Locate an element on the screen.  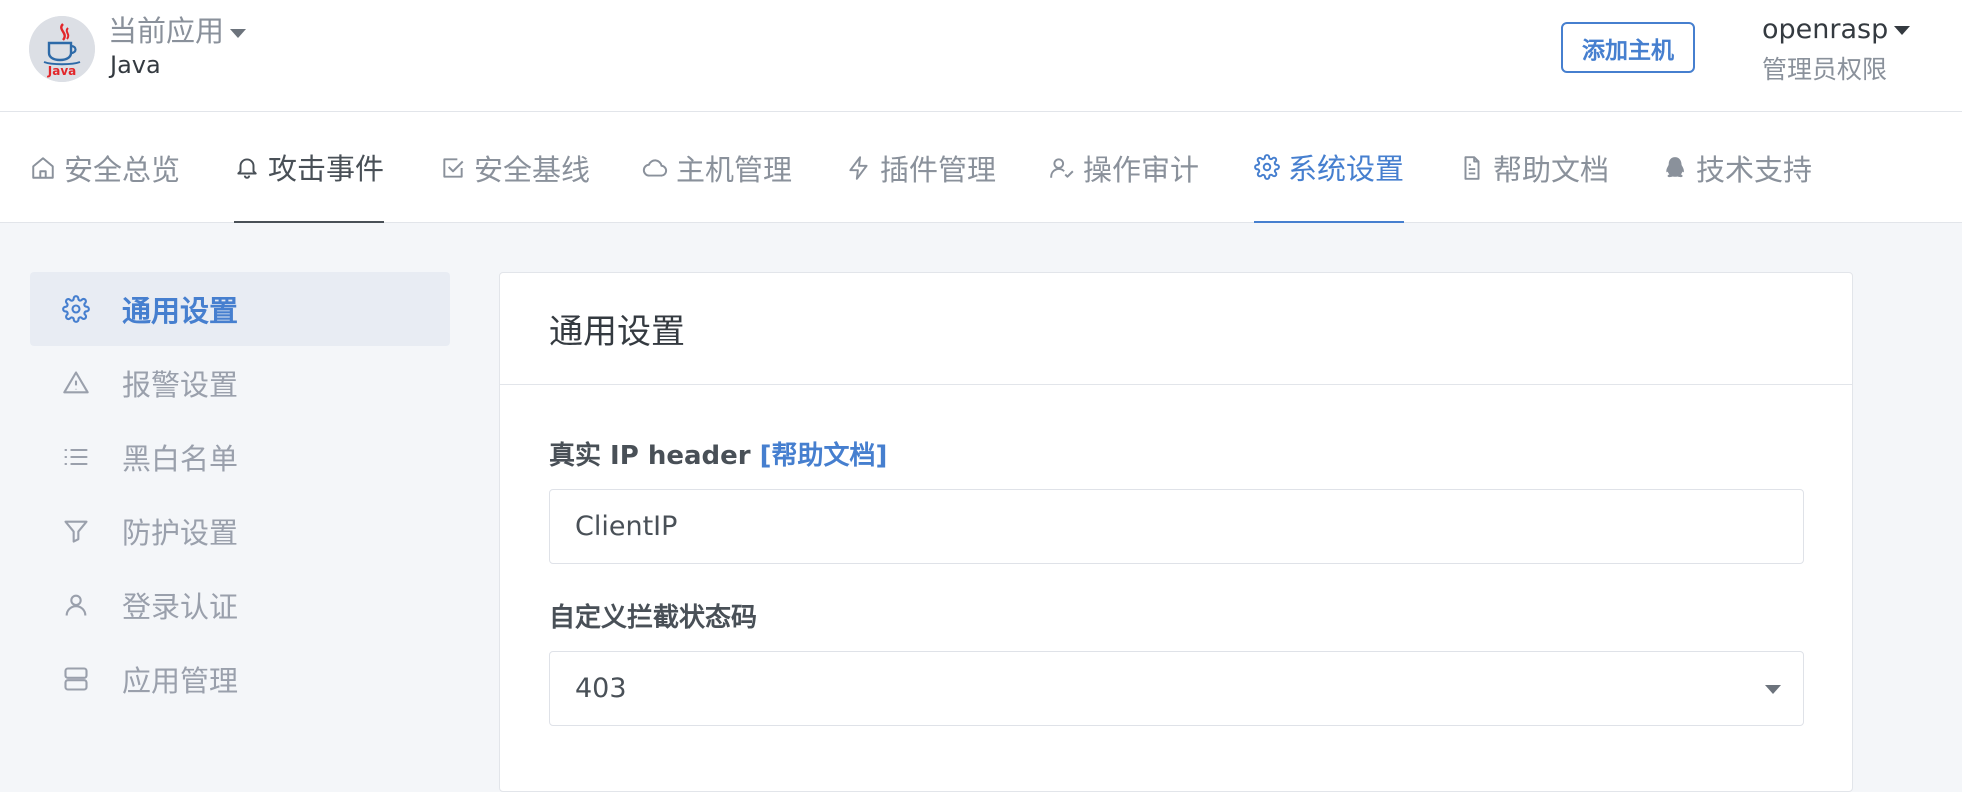
sidebar-item-label: 应用管理 is located at coordinates (180, 681).